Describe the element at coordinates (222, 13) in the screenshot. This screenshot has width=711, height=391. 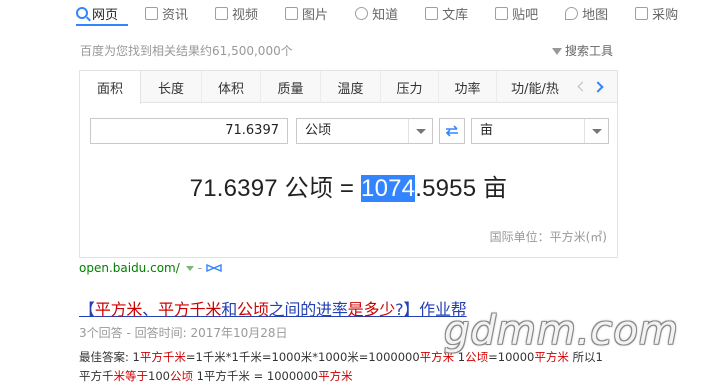
I see `video-icon` at that location.